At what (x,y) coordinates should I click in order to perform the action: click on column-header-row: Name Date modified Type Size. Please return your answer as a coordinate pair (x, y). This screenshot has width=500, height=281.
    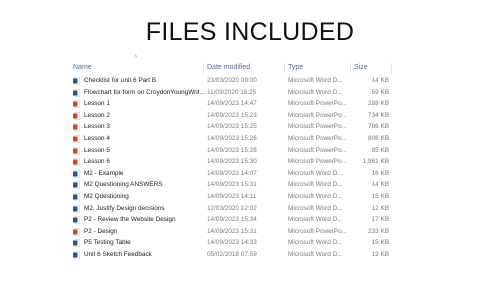
    Looking at the image, I should click on (234, 68).